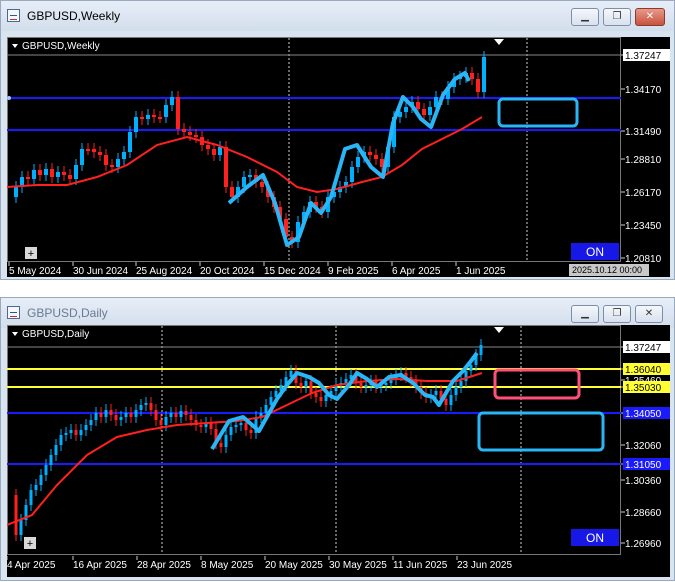 The width and height of the screenshot is (675, 582). What do you see at coordinates (643, 446) in the screenshot?
I see `price-tick-label: 1.32060` at bounding box center [643, 446].